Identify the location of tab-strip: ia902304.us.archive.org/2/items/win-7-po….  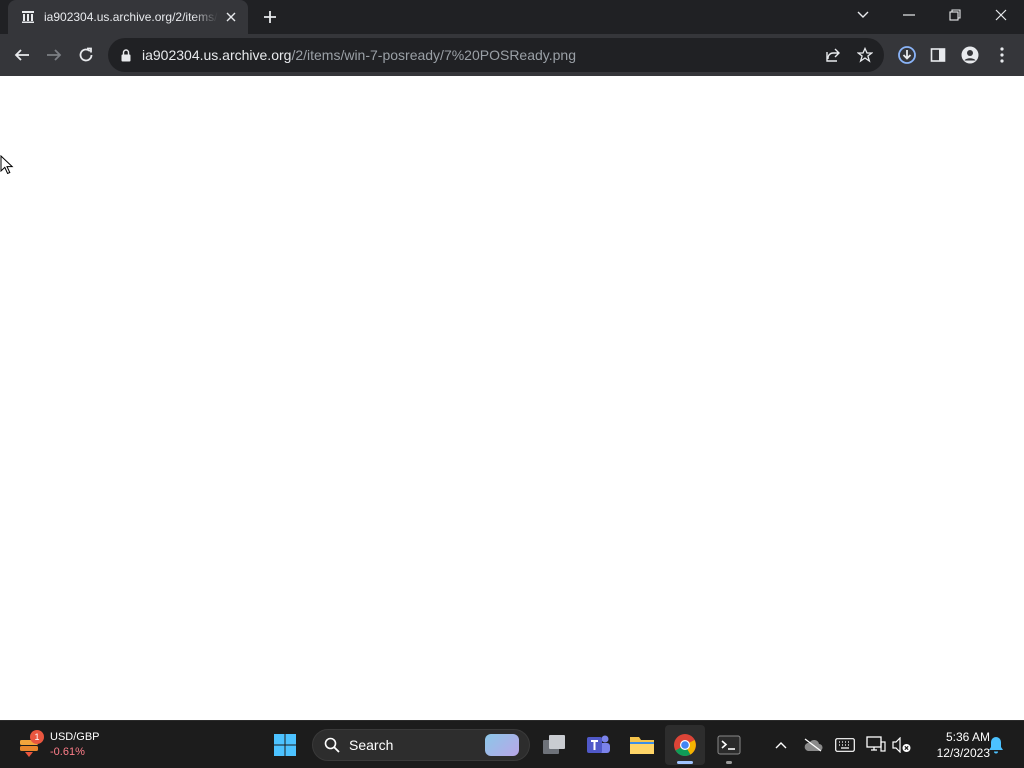
(512, 17).